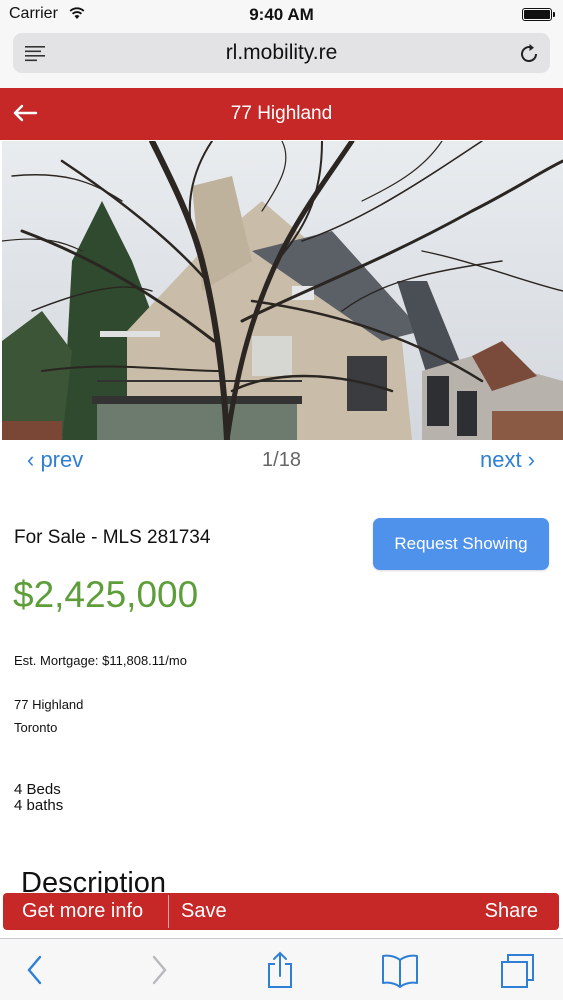 This screenshot has height=1000, width=563. What do you see at coordinates (112, 537) in the screenshot?
I see `listing-status: For Sale - MLS 281734` at bounding box center [112, 537].